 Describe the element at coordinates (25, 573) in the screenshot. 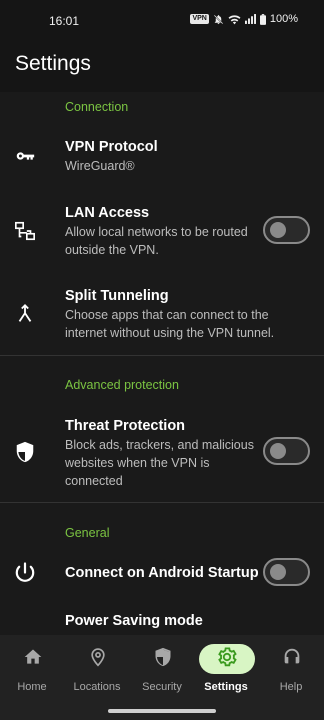

I see `power-icon` at that location.